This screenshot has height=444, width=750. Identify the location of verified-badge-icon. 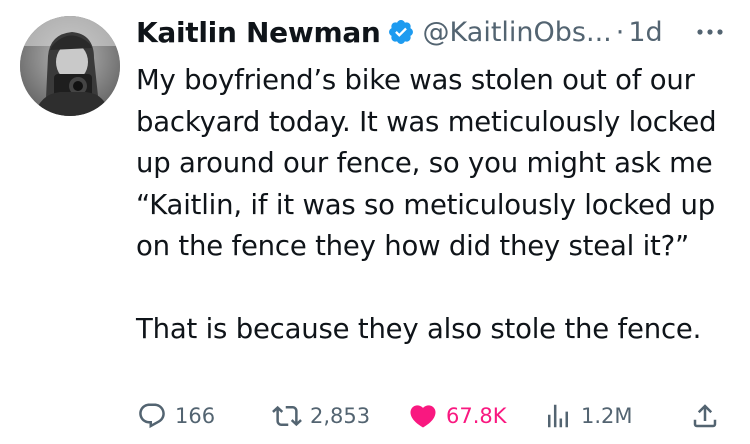
(401, 32).